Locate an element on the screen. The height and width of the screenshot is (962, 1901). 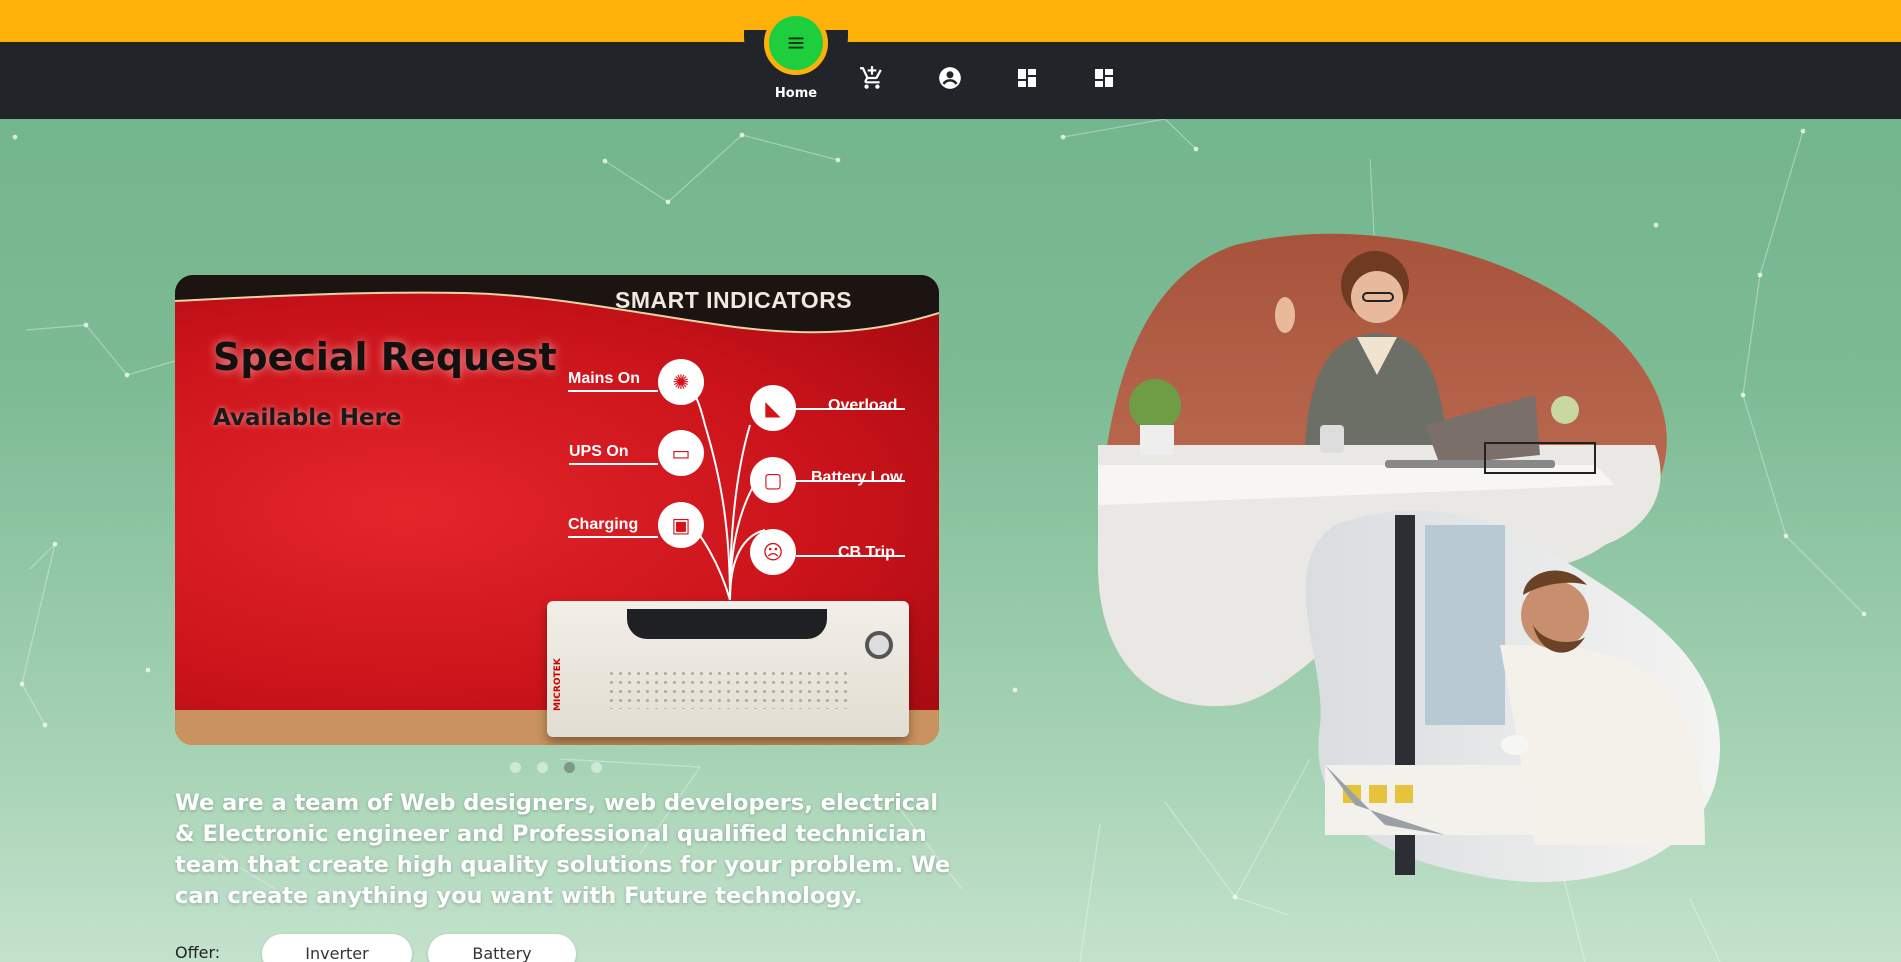
slider-pagination is located at coordinates (556, 767).